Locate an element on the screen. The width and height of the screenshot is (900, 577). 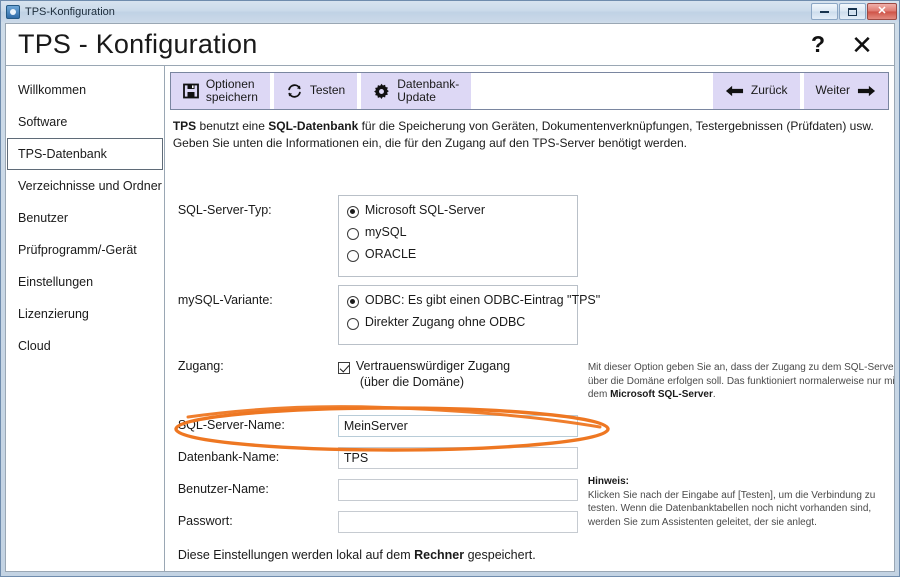
back-button: Zurück is located at coordinates (756, 91).